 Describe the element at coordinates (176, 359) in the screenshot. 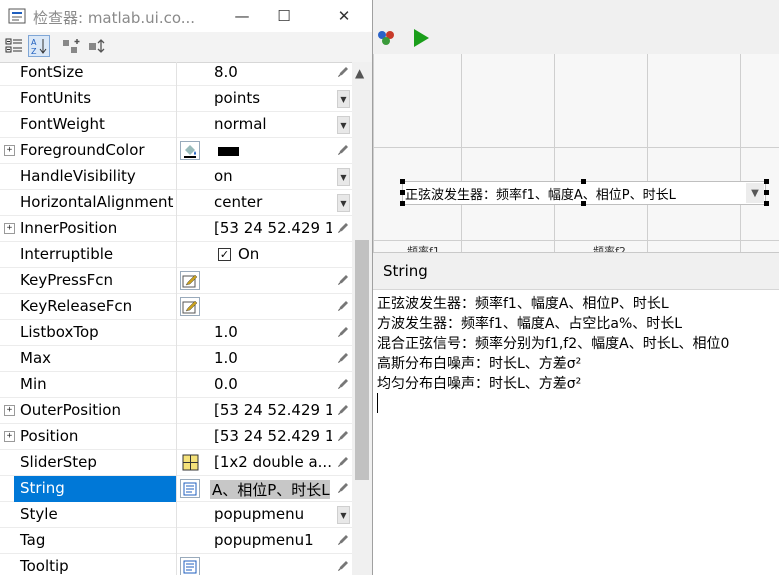

I see `property-row: Max 1.0` at that location.